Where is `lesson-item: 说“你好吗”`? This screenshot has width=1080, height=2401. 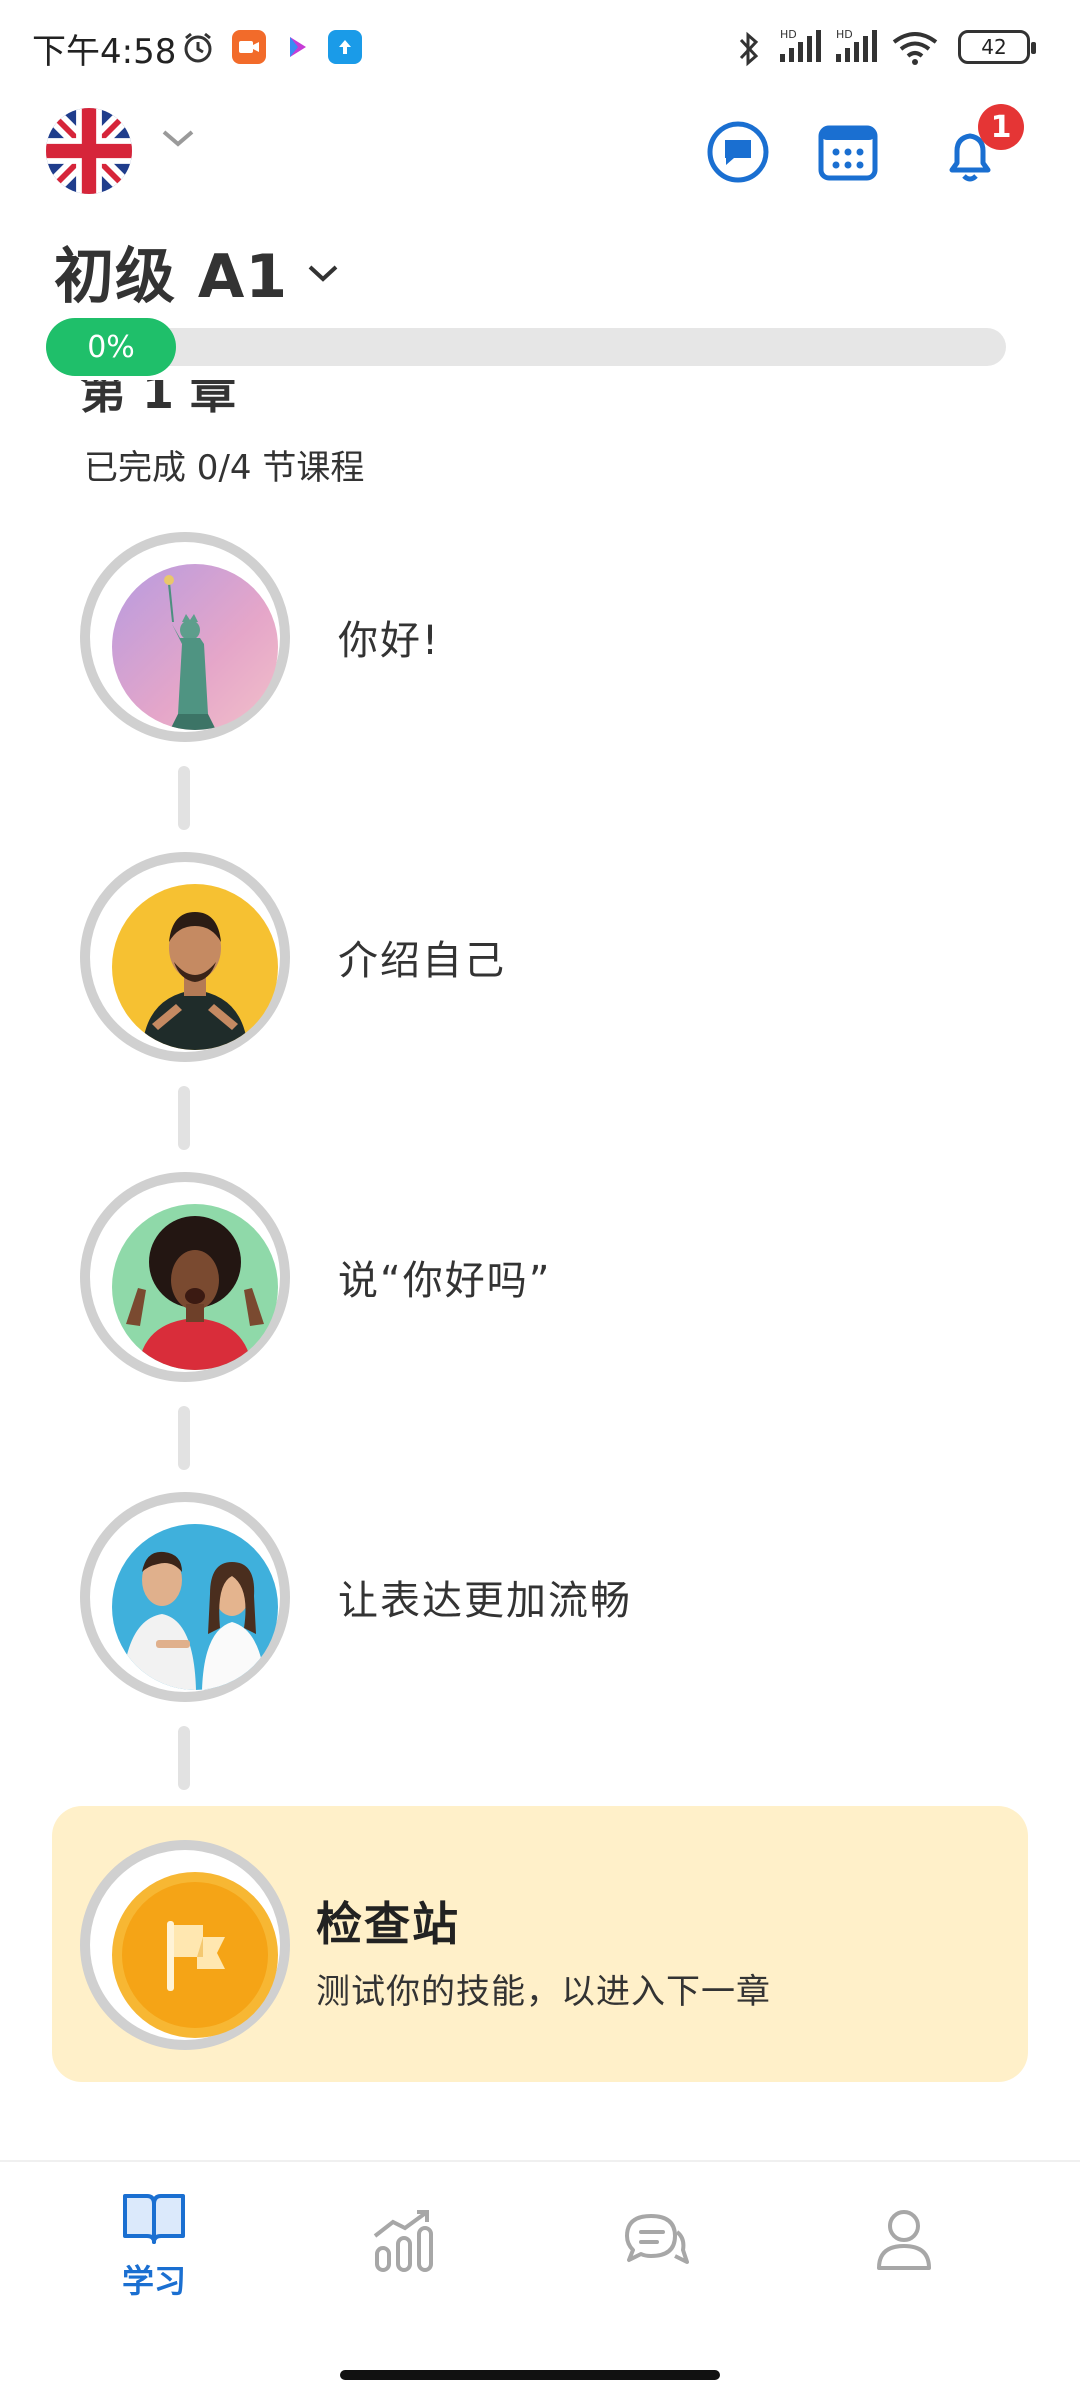 lesson-item: 说“你好吗” is located at coordinates (530, 1277).